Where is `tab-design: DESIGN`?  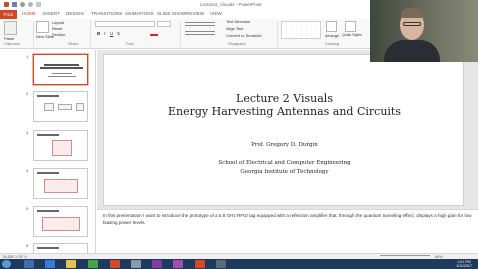
tab-design: DESIGN is located at coordinates (75, 13).